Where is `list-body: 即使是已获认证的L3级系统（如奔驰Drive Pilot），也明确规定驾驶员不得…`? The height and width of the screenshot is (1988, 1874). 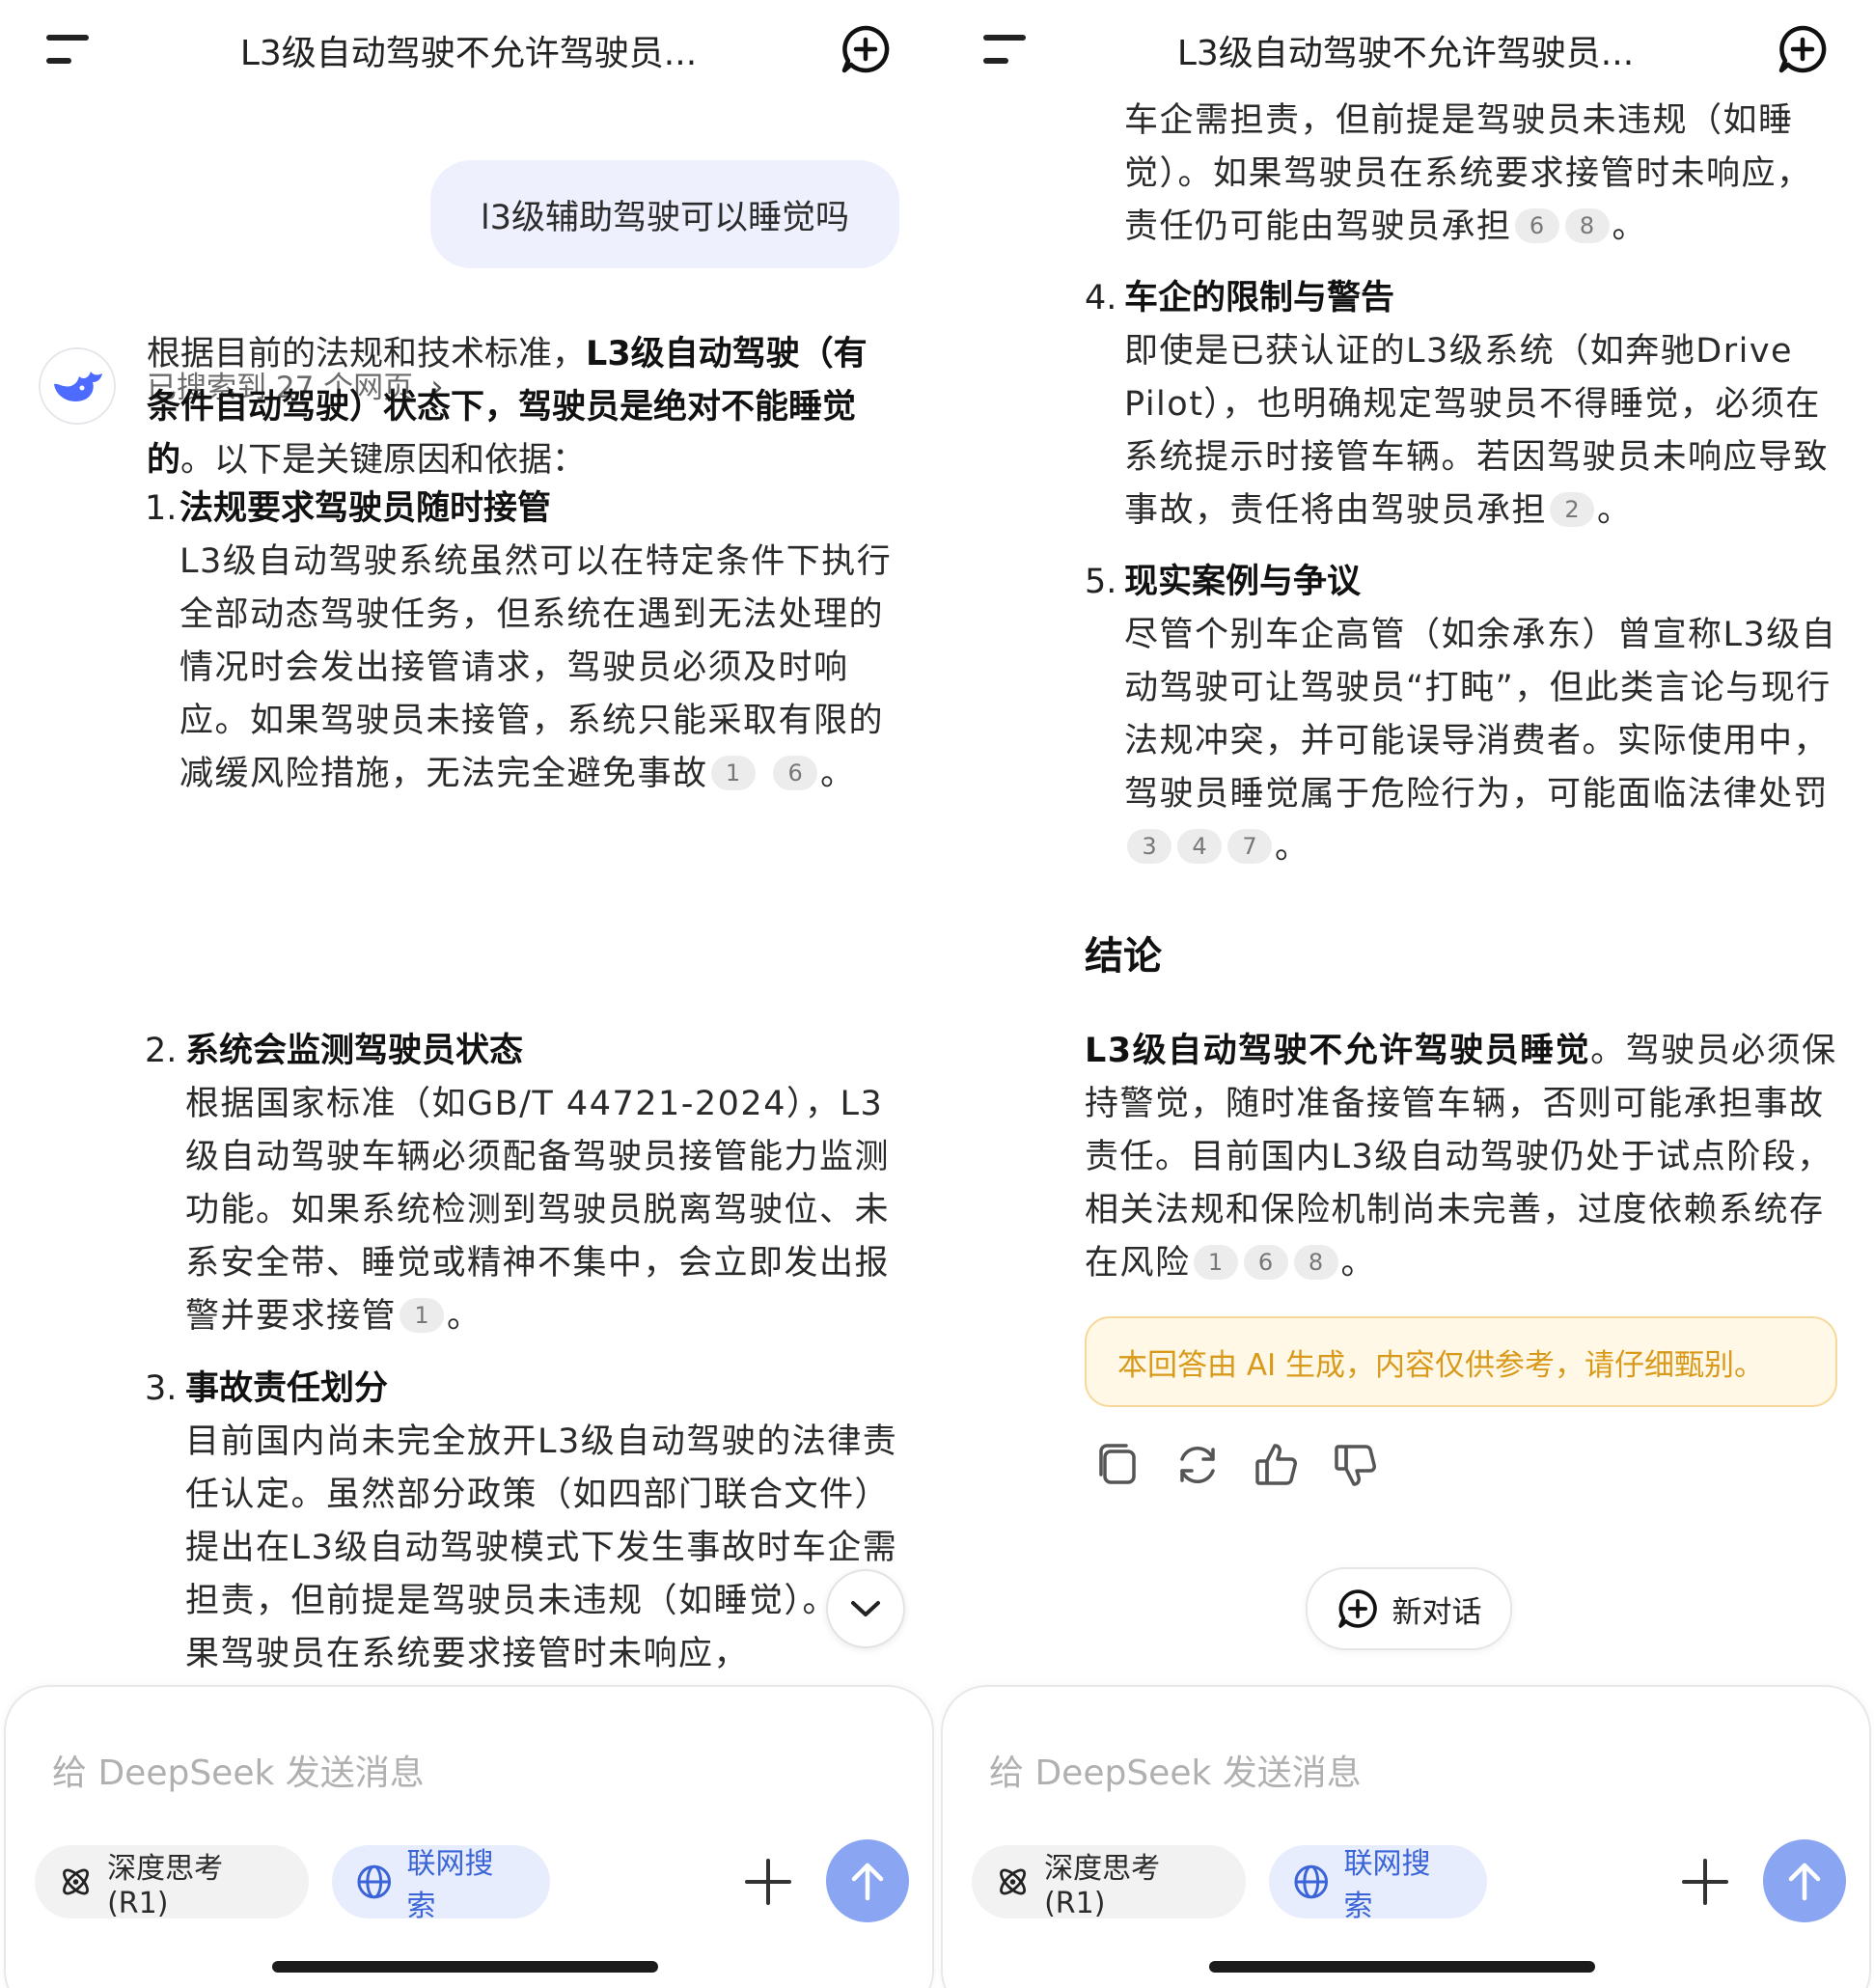 list-body: 即使是已获认证的L3级系统（如奔驰Drive Pilot），也明确规定驾驶员不得… is located at coordinates (1477, 431).